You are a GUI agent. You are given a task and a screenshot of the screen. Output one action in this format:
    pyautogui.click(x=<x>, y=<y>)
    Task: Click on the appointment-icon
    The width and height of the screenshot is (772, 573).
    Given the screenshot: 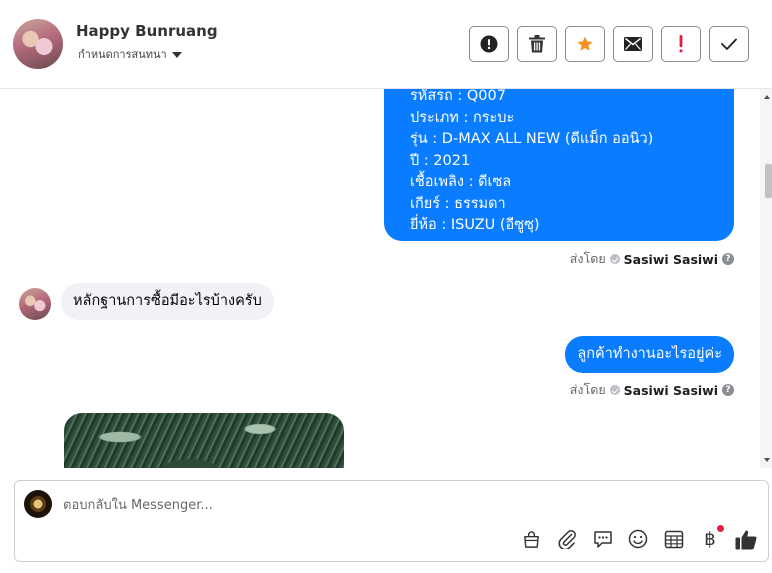 What is the action you would take?
    pyautogui.click(x=674, y=539)
    